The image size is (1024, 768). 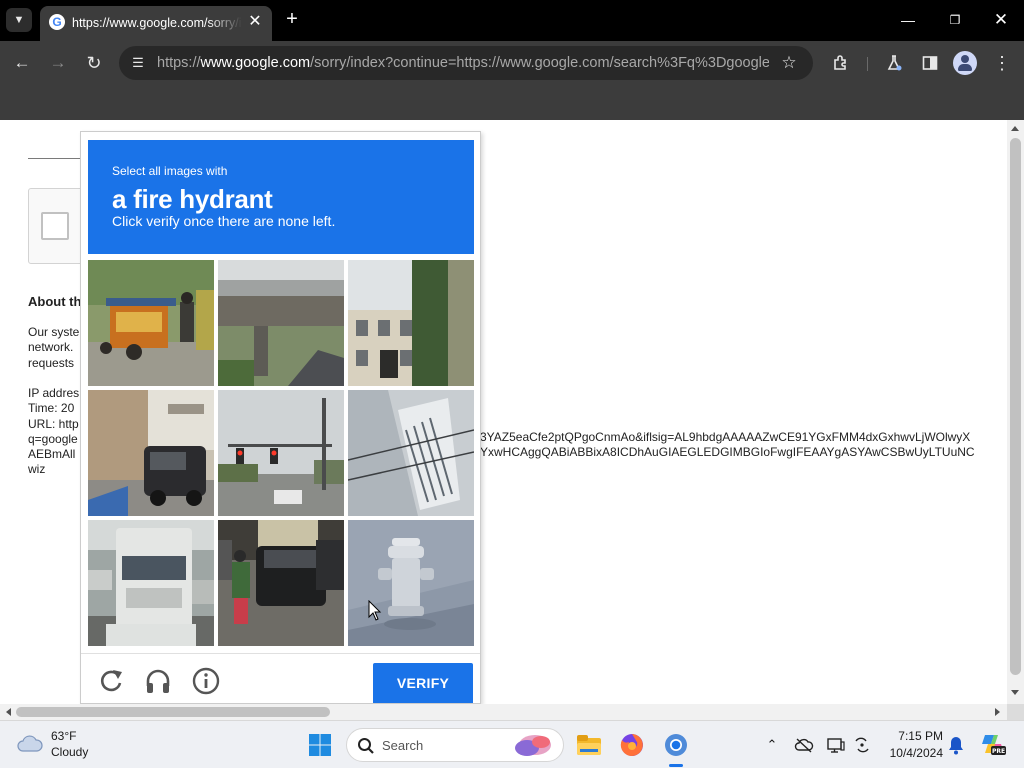 What do you see at coordinates (55, 301) in the screenshot?
I see `about-heading: About th` at bounding box center [55, 301].